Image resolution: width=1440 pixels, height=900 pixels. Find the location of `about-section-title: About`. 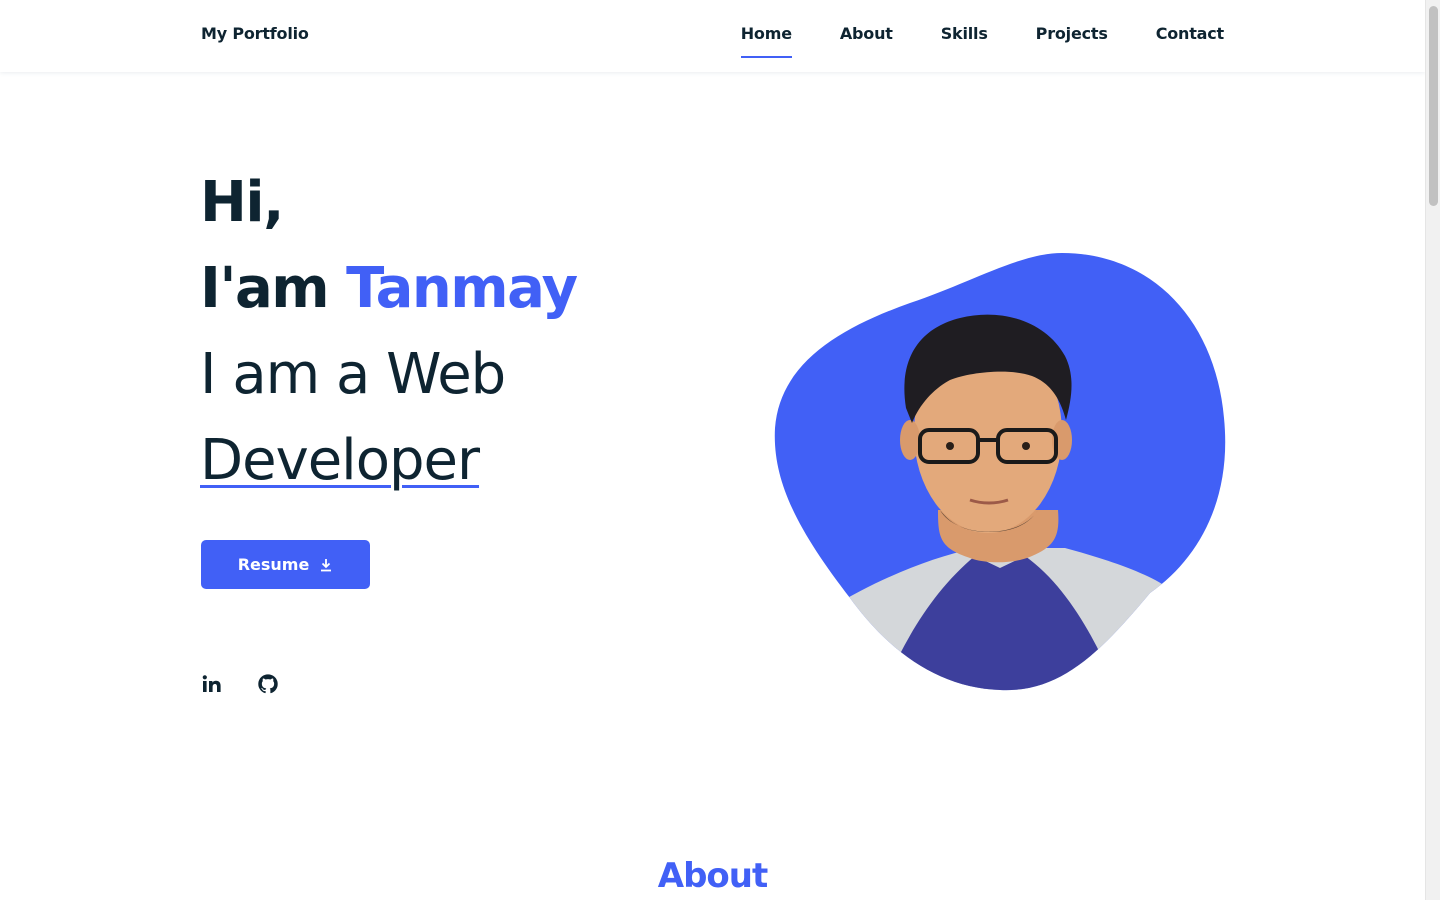

about-section-title: About is located at coordinates (712, 876).